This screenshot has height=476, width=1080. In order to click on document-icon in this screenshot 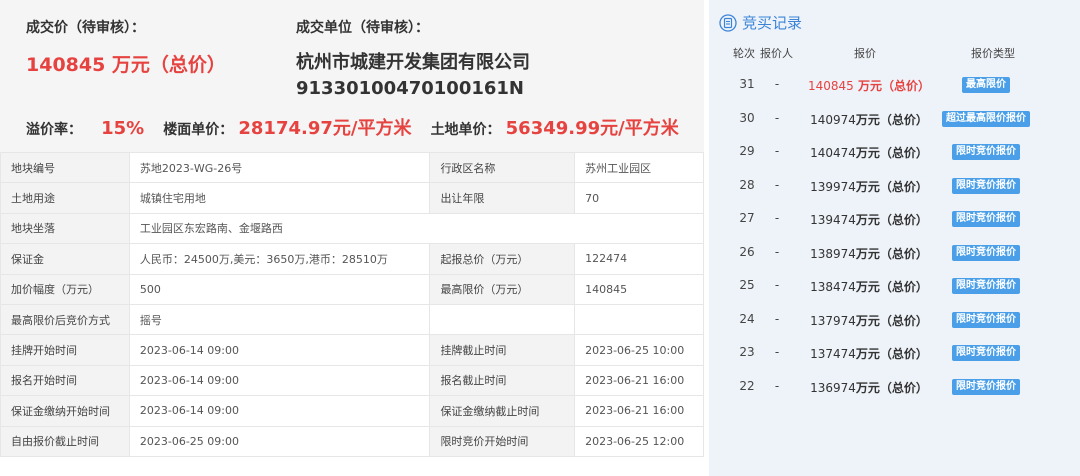, I will do `click(728, 22)`.